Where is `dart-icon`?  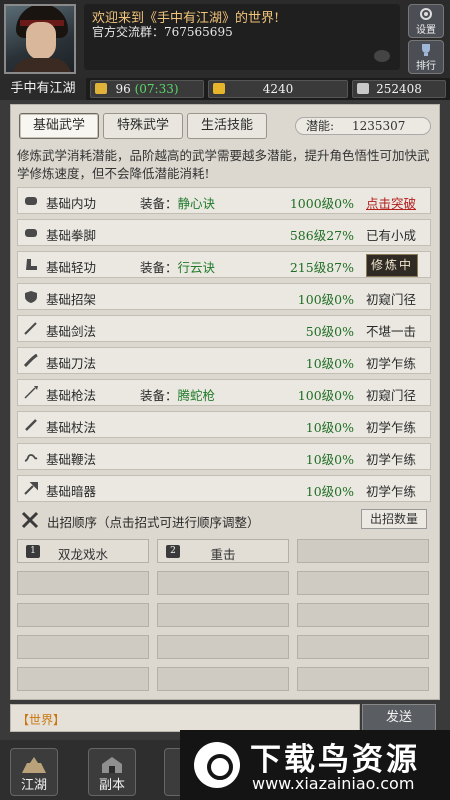 dart-icon is located at coordinates (31, 488).